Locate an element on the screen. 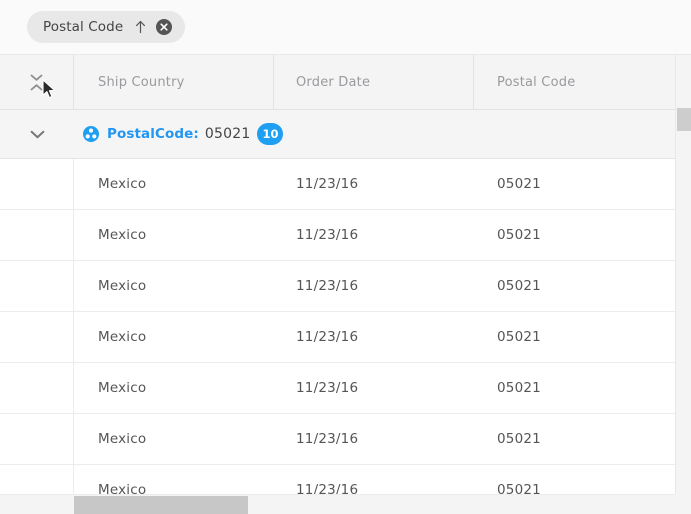 The image size is (691, 514). horizontal-scrollbar-thumb is located at coordinates (161, 505).